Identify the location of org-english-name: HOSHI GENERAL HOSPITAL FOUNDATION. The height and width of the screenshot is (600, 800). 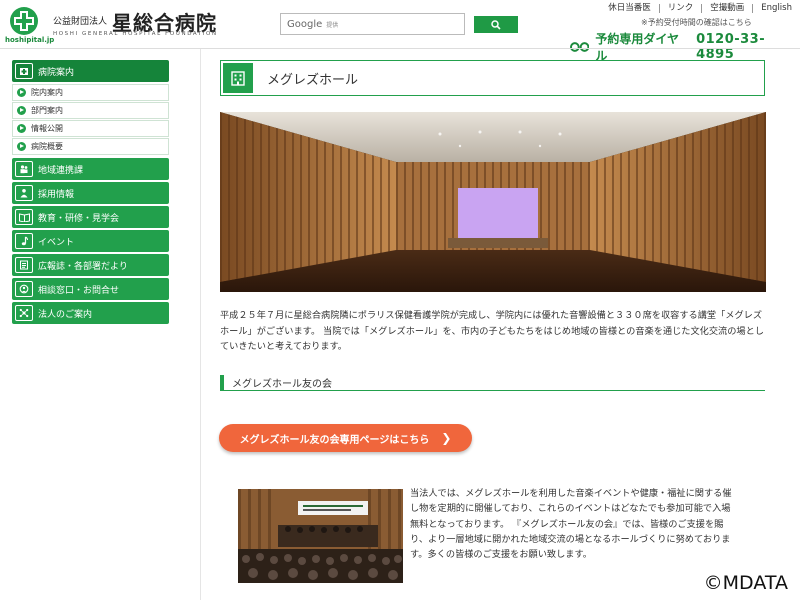
(135, 34).